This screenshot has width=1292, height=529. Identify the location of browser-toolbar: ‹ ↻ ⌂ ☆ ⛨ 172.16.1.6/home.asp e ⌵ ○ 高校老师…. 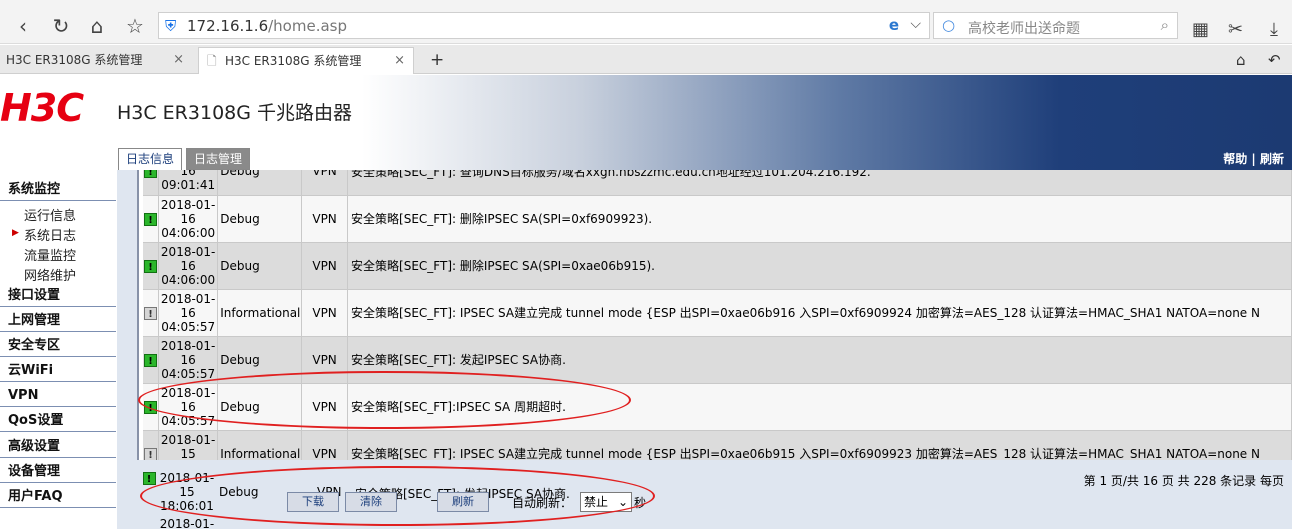
(646, 26).